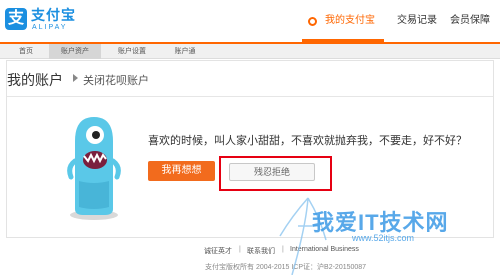  What do you see at coordinates (75, 78) in the screenshot?
I see `chevron-right-icon` at bounding box center [75, 78].